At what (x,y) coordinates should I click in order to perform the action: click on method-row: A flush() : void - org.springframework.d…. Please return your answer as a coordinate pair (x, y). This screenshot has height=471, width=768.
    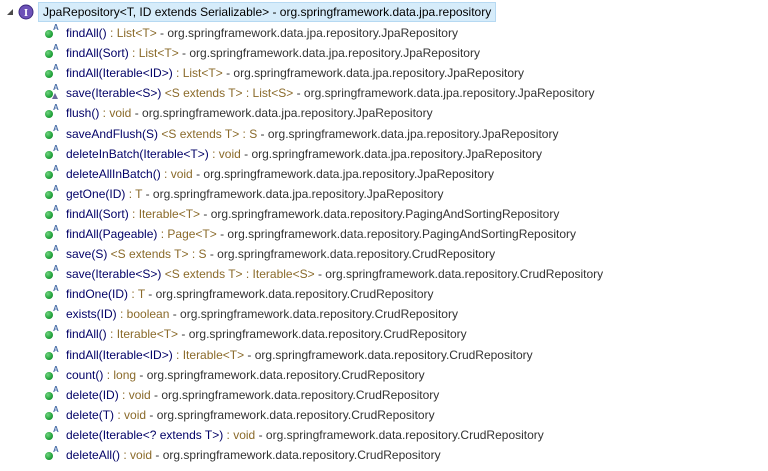
    Looking at the image, I should click on (384, 113).